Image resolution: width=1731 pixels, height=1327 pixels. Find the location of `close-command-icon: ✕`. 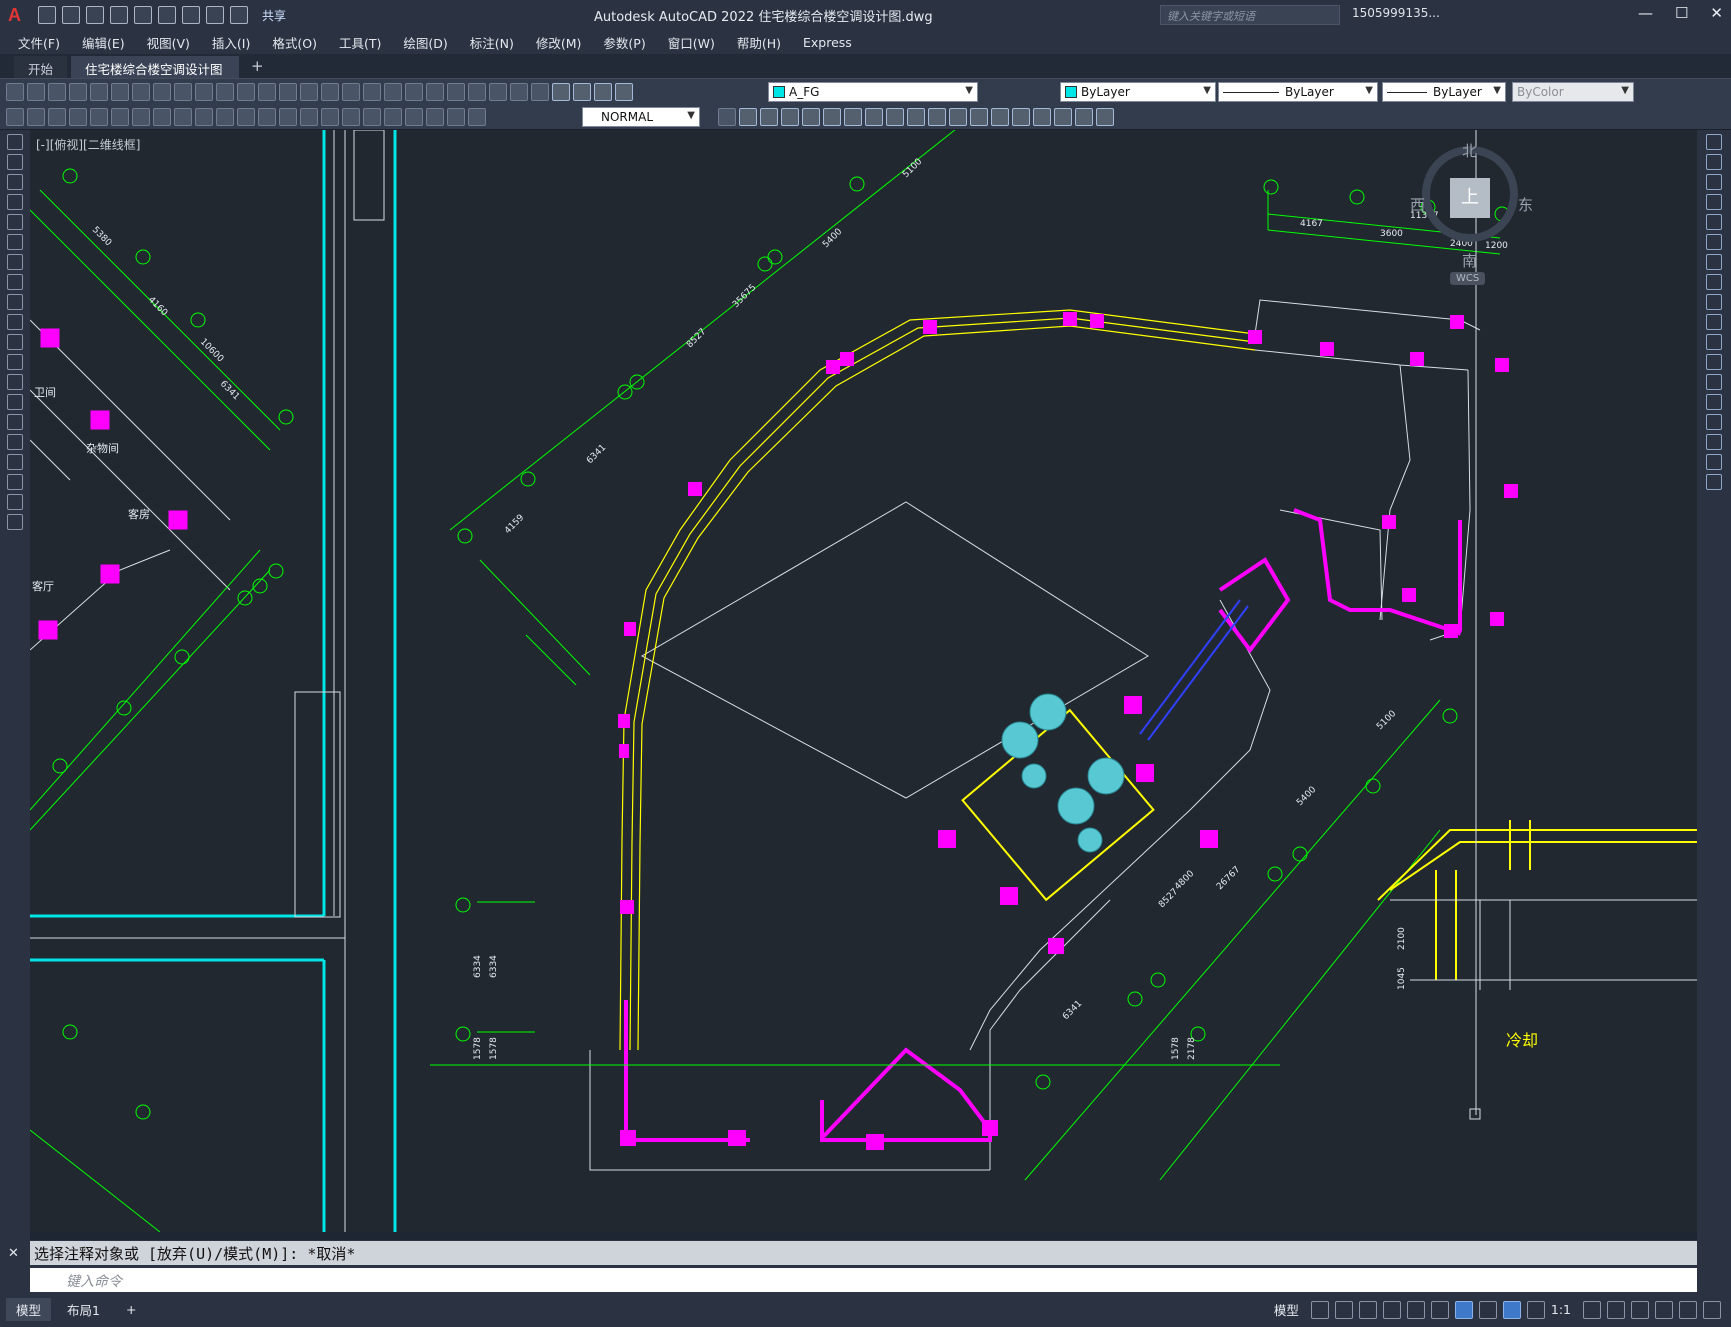

close-command-icon: ✕ is located at coordinates (13, 1253).